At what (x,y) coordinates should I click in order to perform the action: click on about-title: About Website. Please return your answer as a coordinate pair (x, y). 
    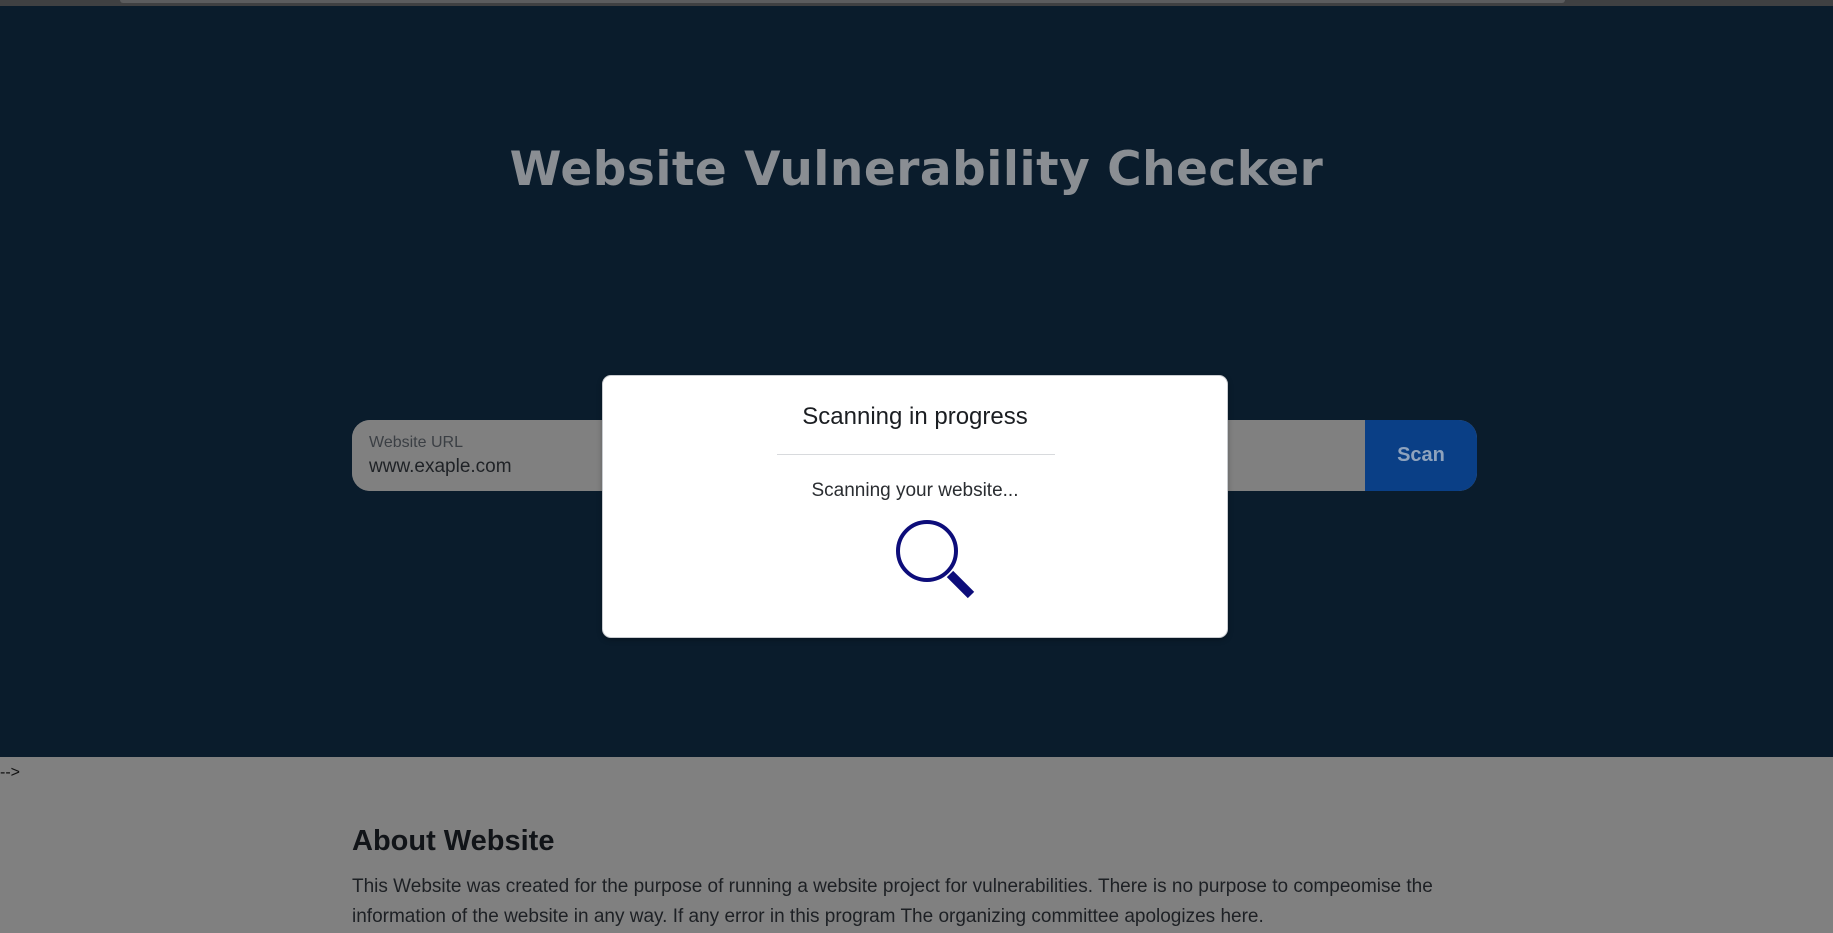
    Looking at the image, I should click on (453, 841).